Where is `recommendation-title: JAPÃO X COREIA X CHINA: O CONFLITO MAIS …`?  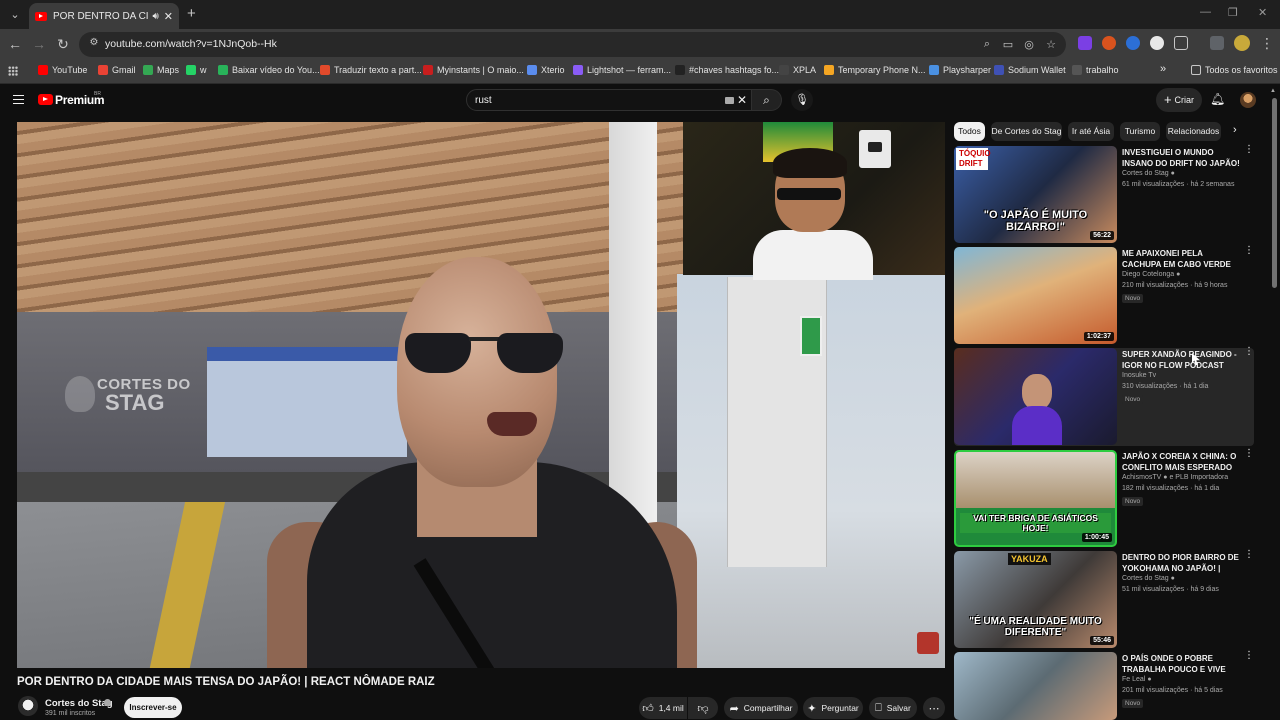 recommendation-title: JAPÃO X COREIA X CHINA: O CONFLITO MAIS … is located at coordinates (1181, 462).